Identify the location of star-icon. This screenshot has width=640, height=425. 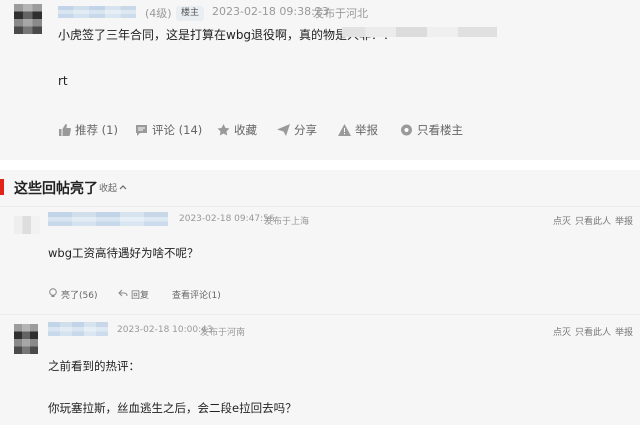
(223, 130).